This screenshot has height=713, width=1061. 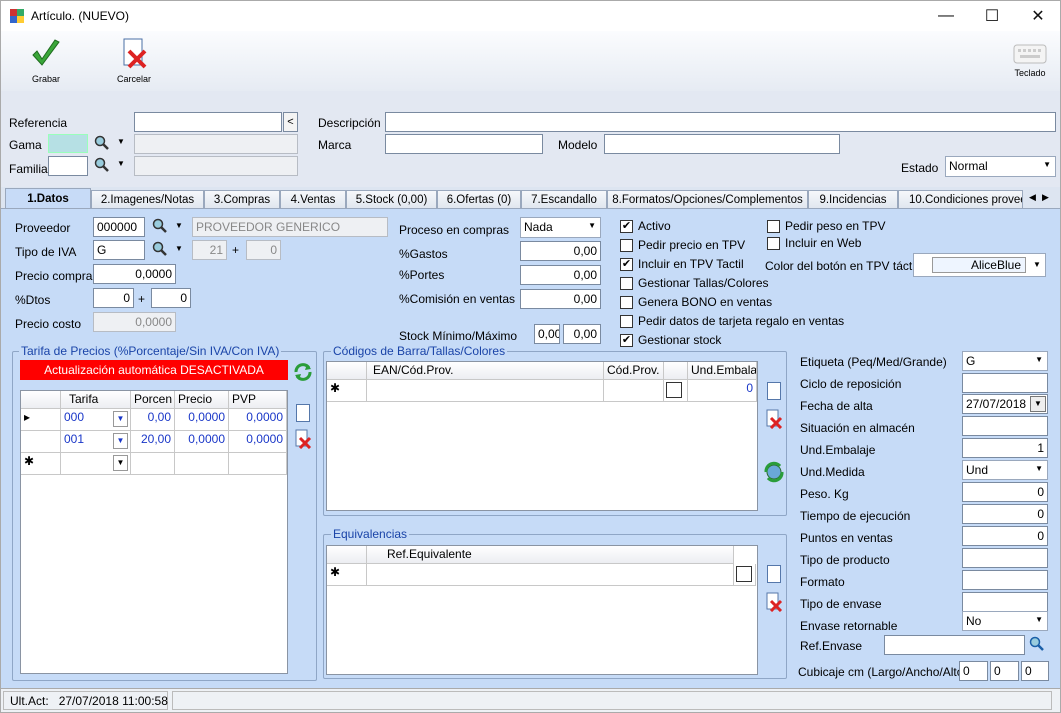 What do you see at coordinates (102, 166) in the screenshot?
I see `familia-search-icon` at bounding box center [102, 166].